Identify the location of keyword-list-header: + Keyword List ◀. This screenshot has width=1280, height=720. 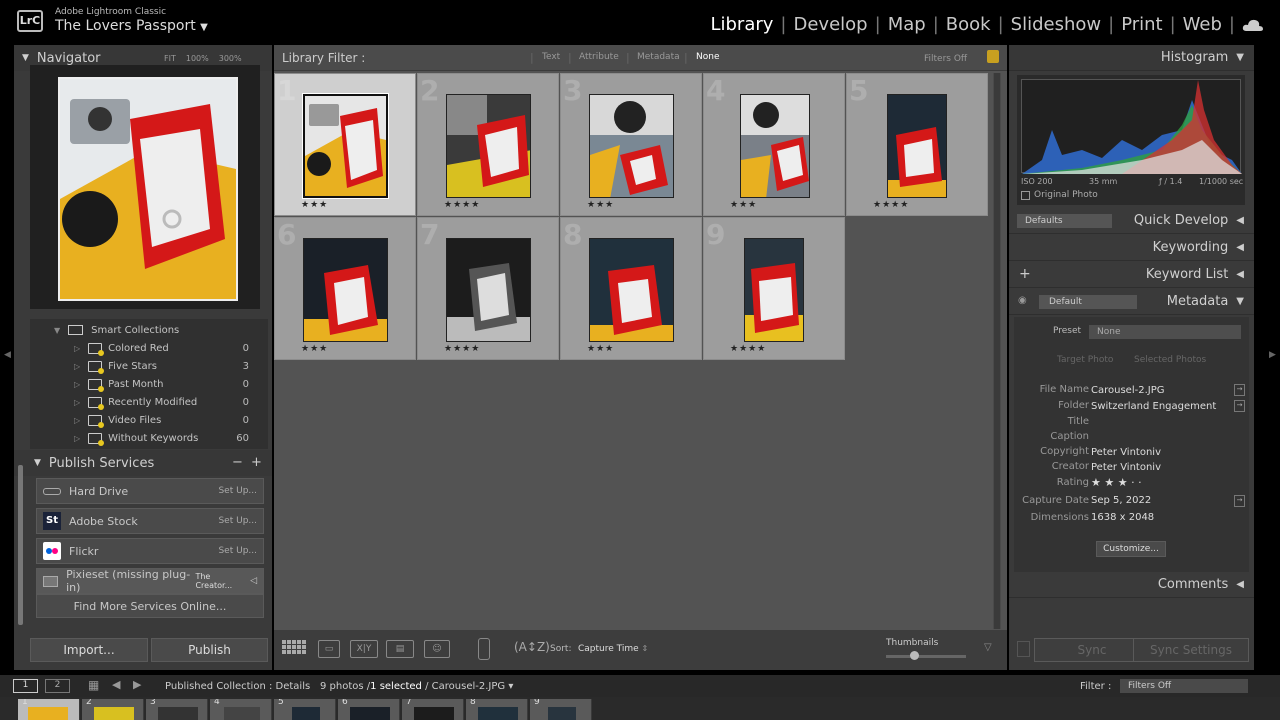
(1131, 275).